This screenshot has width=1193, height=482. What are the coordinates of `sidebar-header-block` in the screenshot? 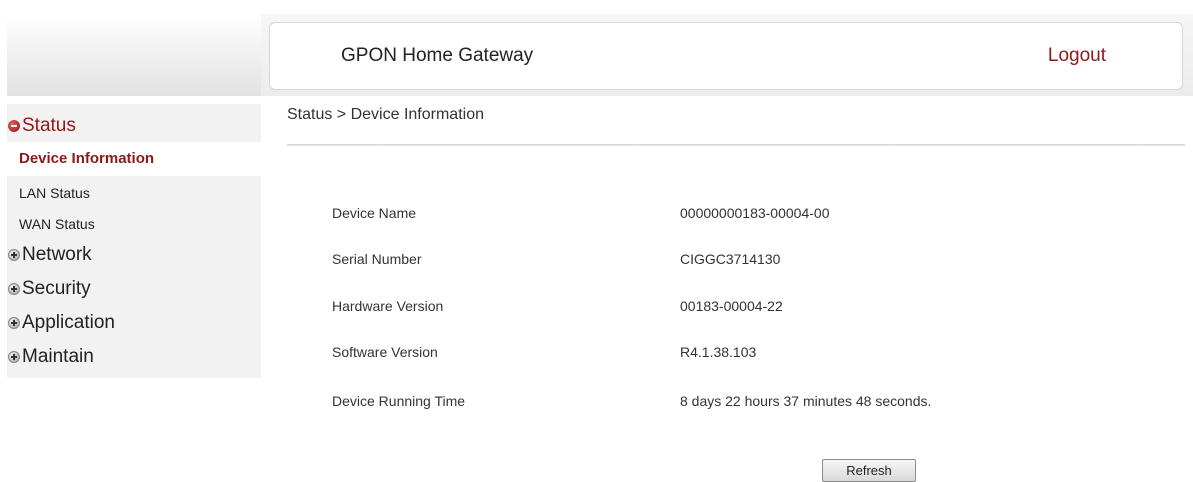 It's located at (134, 55).